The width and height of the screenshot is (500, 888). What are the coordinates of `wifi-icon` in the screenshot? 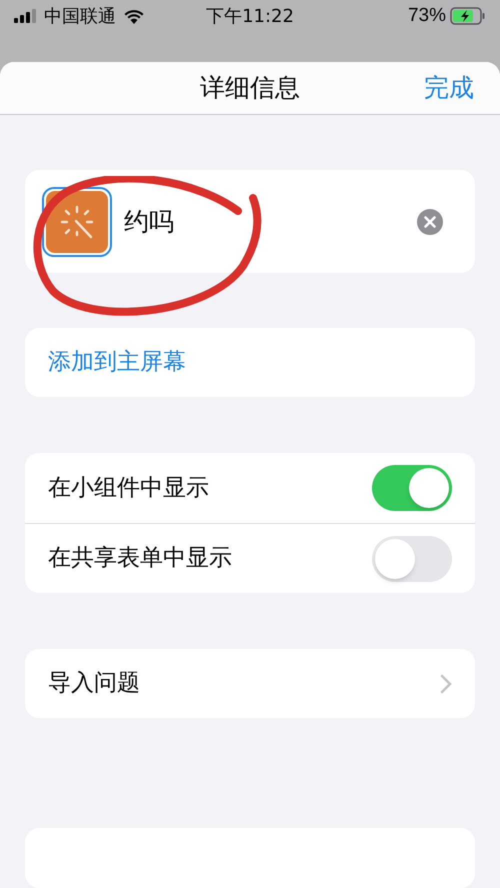 It's located at (134, 16).